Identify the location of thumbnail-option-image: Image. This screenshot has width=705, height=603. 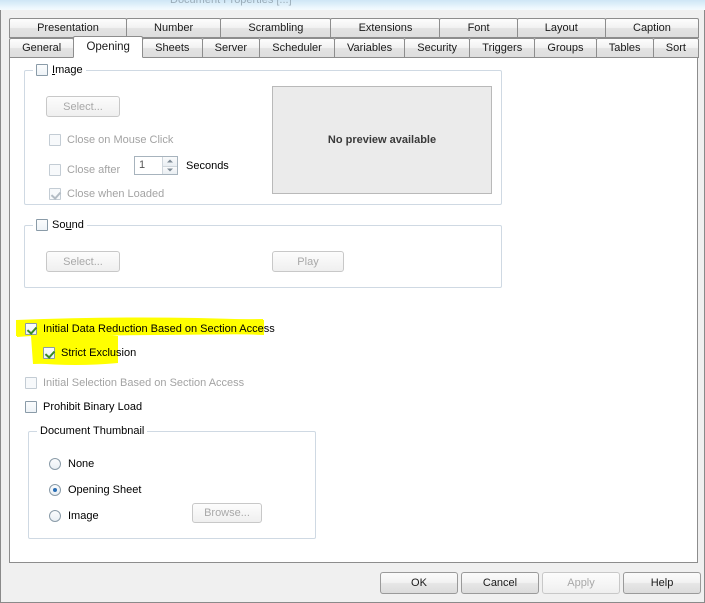
(74, 516).